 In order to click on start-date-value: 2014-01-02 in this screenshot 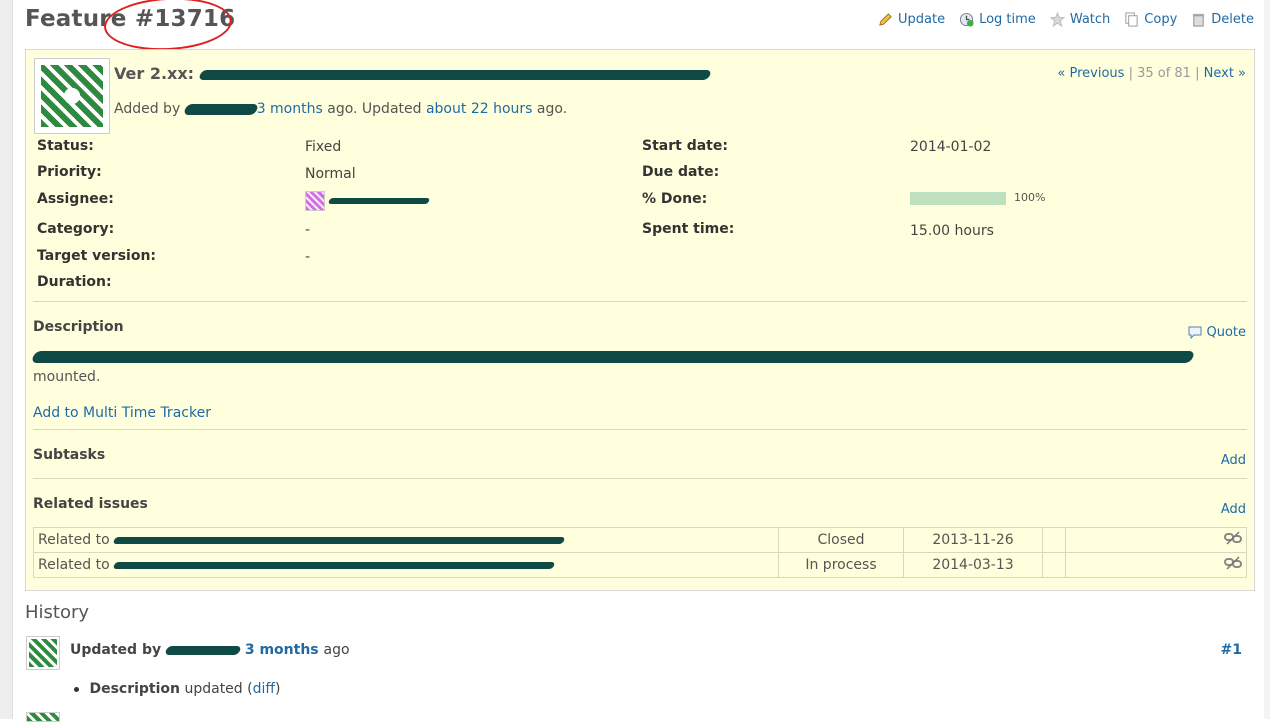, I will do `click(951, 147)`.